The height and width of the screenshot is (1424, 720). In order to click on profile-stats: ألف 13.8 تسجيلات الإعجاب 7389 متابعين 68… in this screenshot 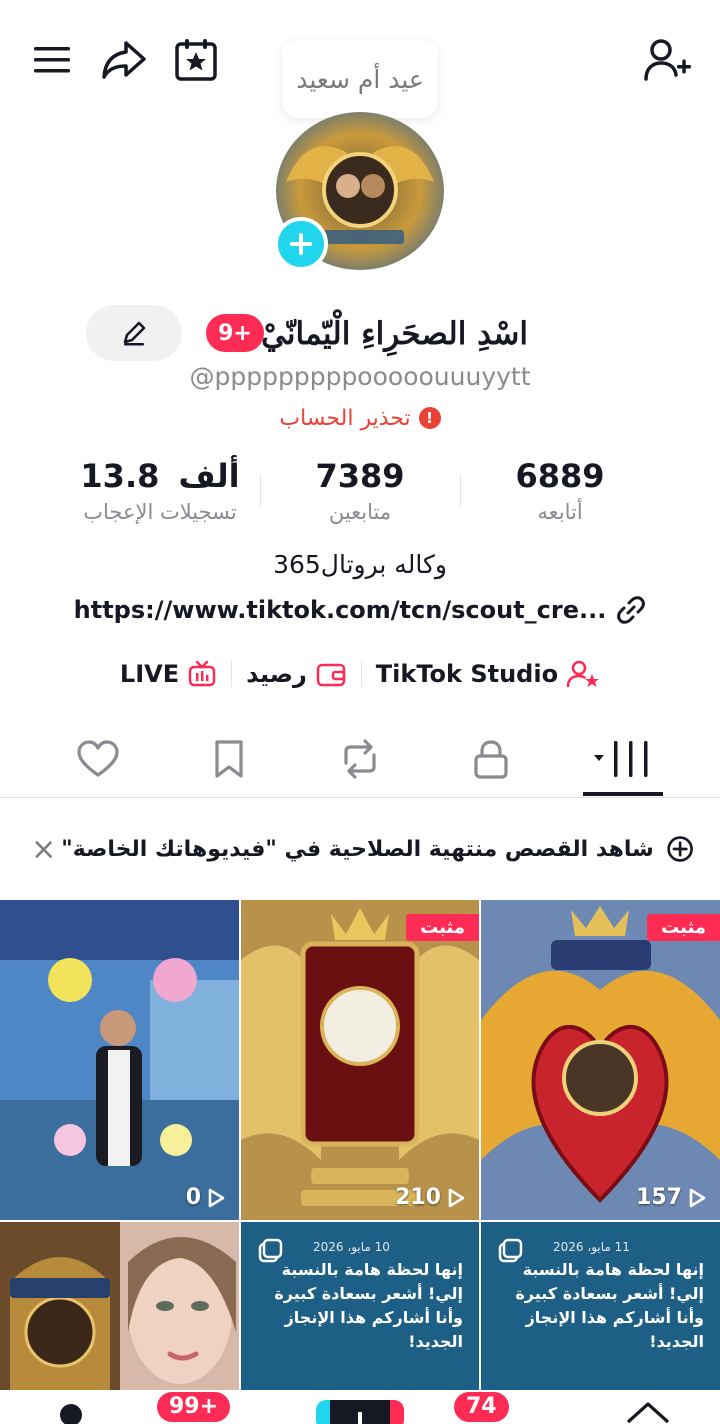, I will do `click(360, 495)`.